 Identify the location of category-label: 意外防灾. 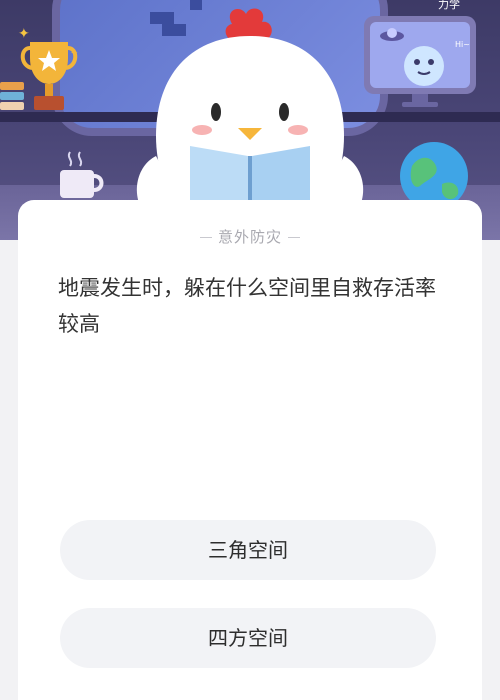
(250, 236).